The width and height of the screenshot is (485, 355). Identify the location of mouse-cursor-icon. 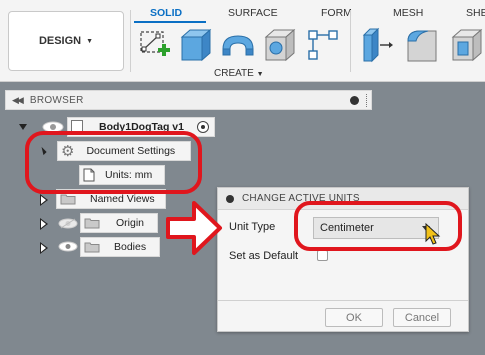
(433, 233).